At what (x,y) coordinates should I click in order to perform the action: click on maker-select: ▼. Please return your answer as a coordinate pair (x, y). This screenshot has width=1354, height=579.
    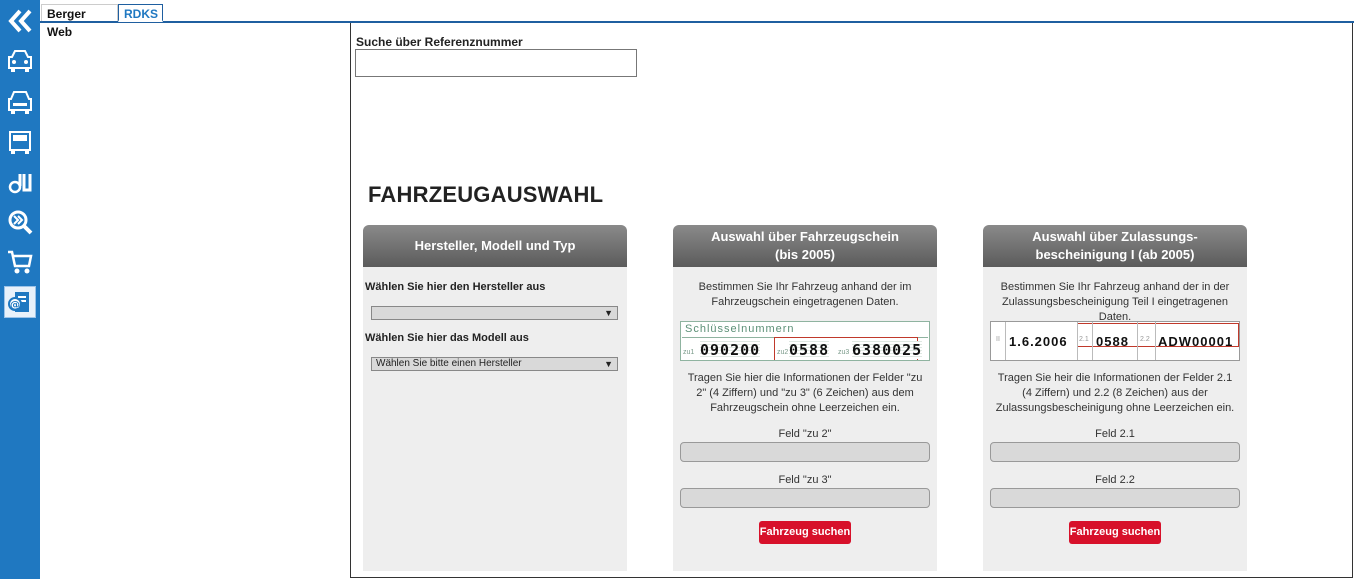
    Looking at the image, I should click on (494, 313).